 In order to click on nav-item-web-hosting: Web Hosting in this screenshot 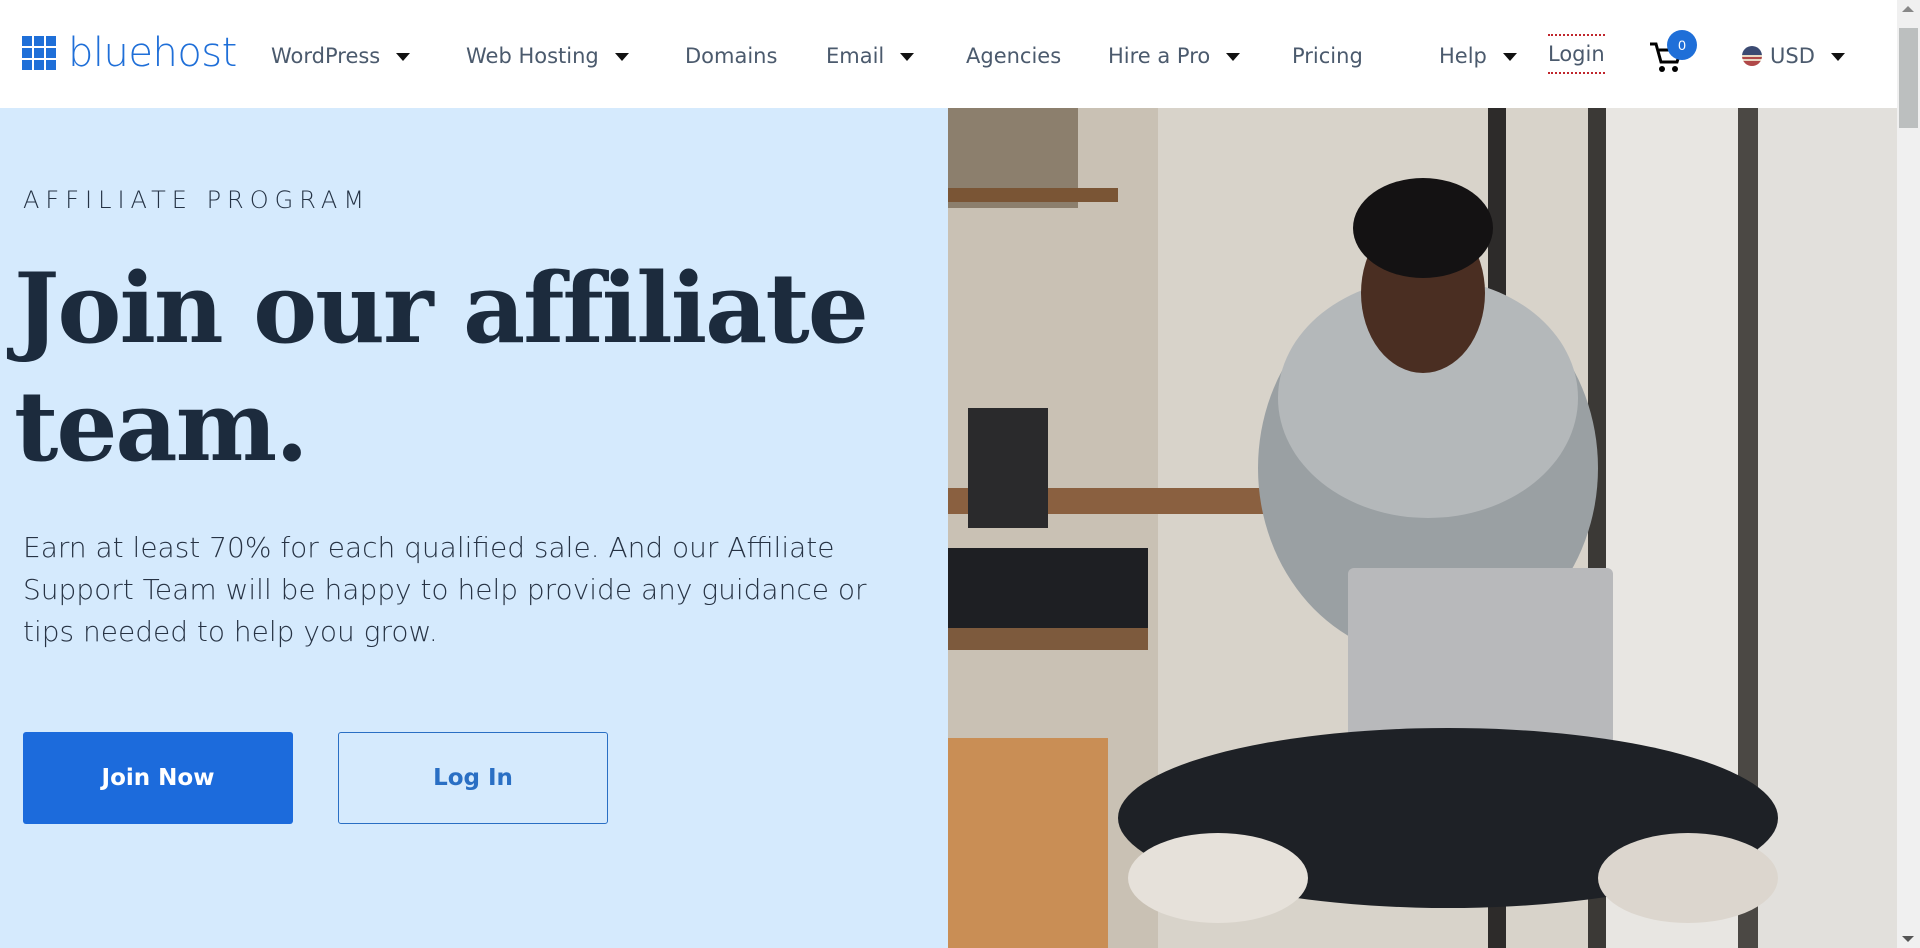, I will do `click(547, 56)`.